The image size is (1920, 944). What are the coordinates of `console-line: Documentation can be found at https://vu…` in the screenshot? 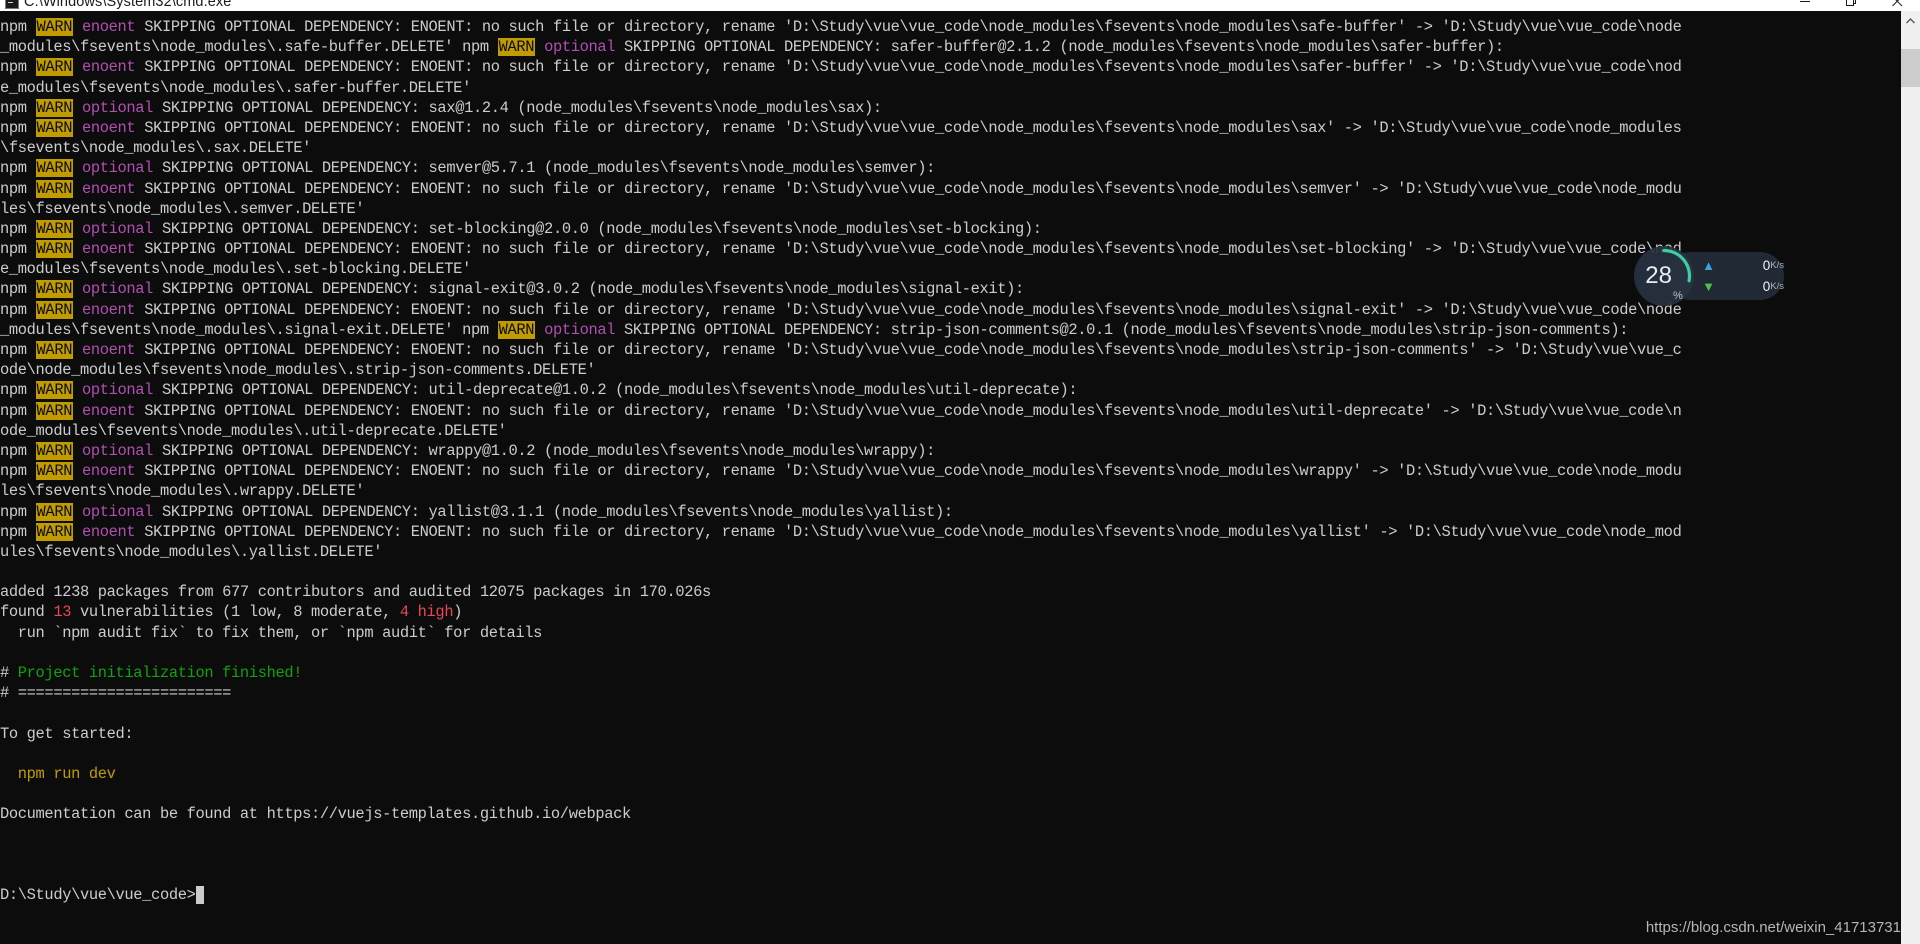 It's located at (315, 814).